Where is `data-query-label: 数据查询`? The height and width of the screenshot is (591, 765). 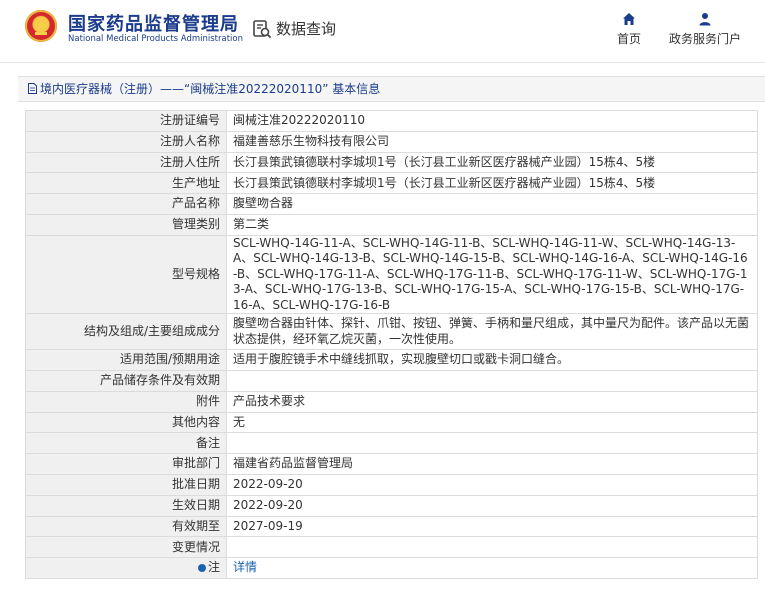
data-query-label: 数据查询 is located at coordinates (306, 29).